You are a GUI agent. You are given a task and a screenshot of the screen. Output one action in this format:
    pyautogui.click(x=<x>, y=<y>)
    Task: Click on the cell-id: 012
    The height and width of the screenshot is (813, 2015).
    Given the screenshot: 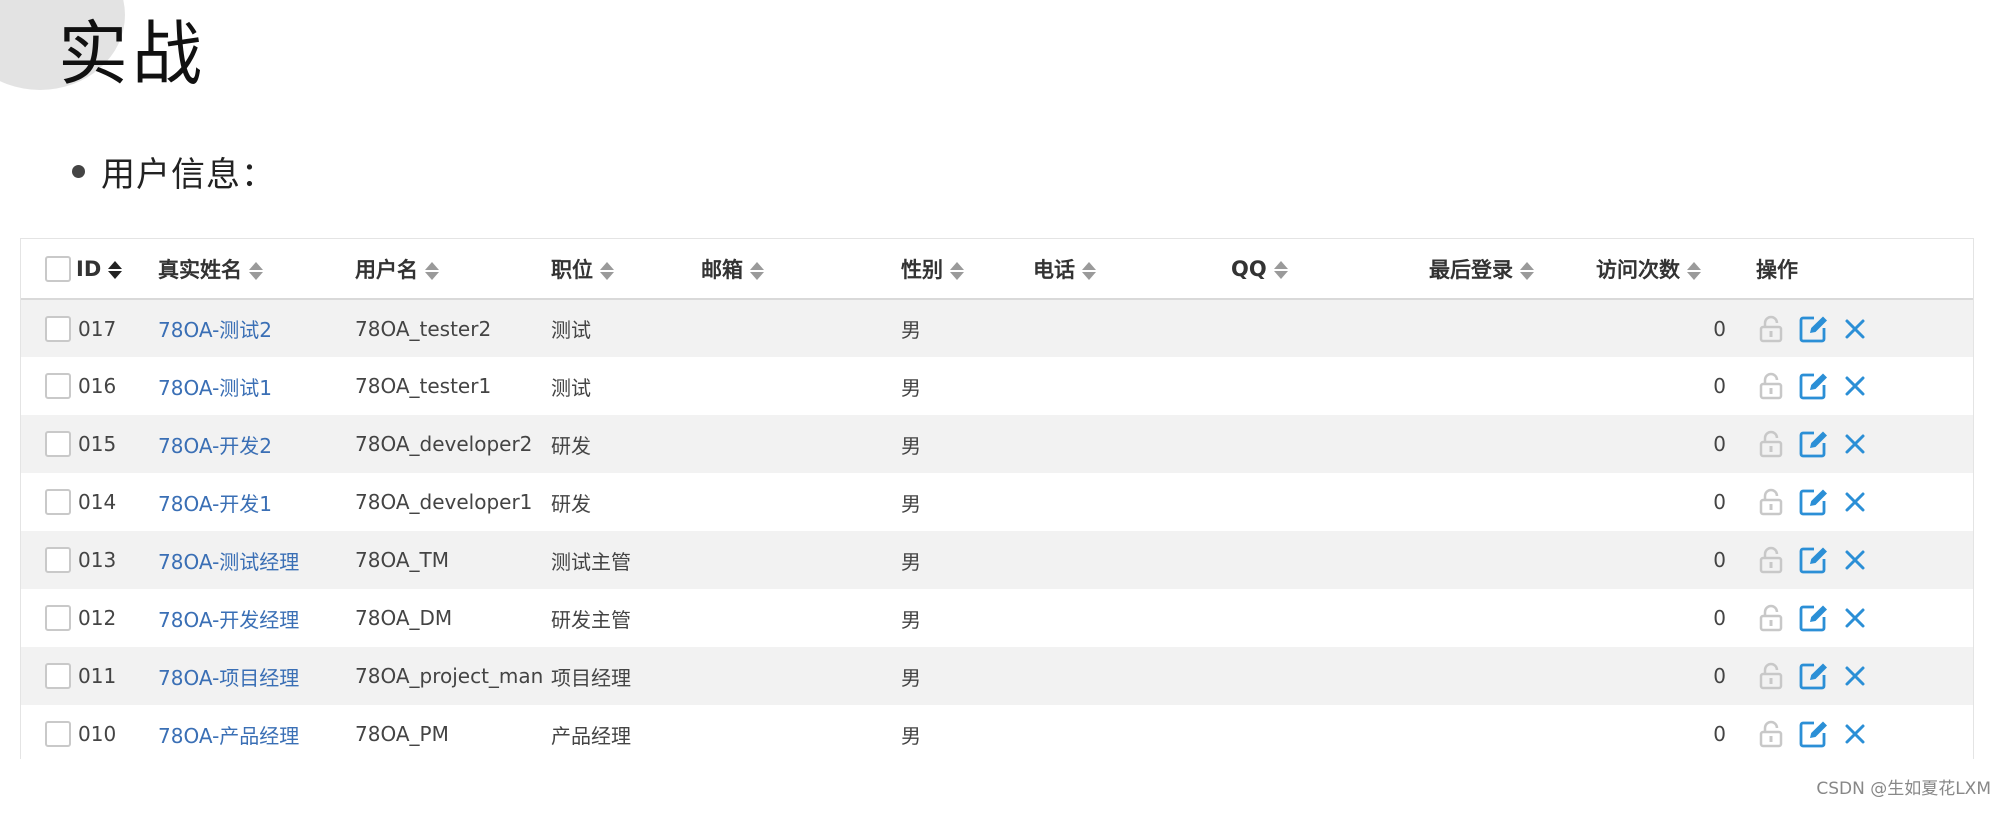 What is the action you would take?
    pyautogui.click(x=97, y=618)
    